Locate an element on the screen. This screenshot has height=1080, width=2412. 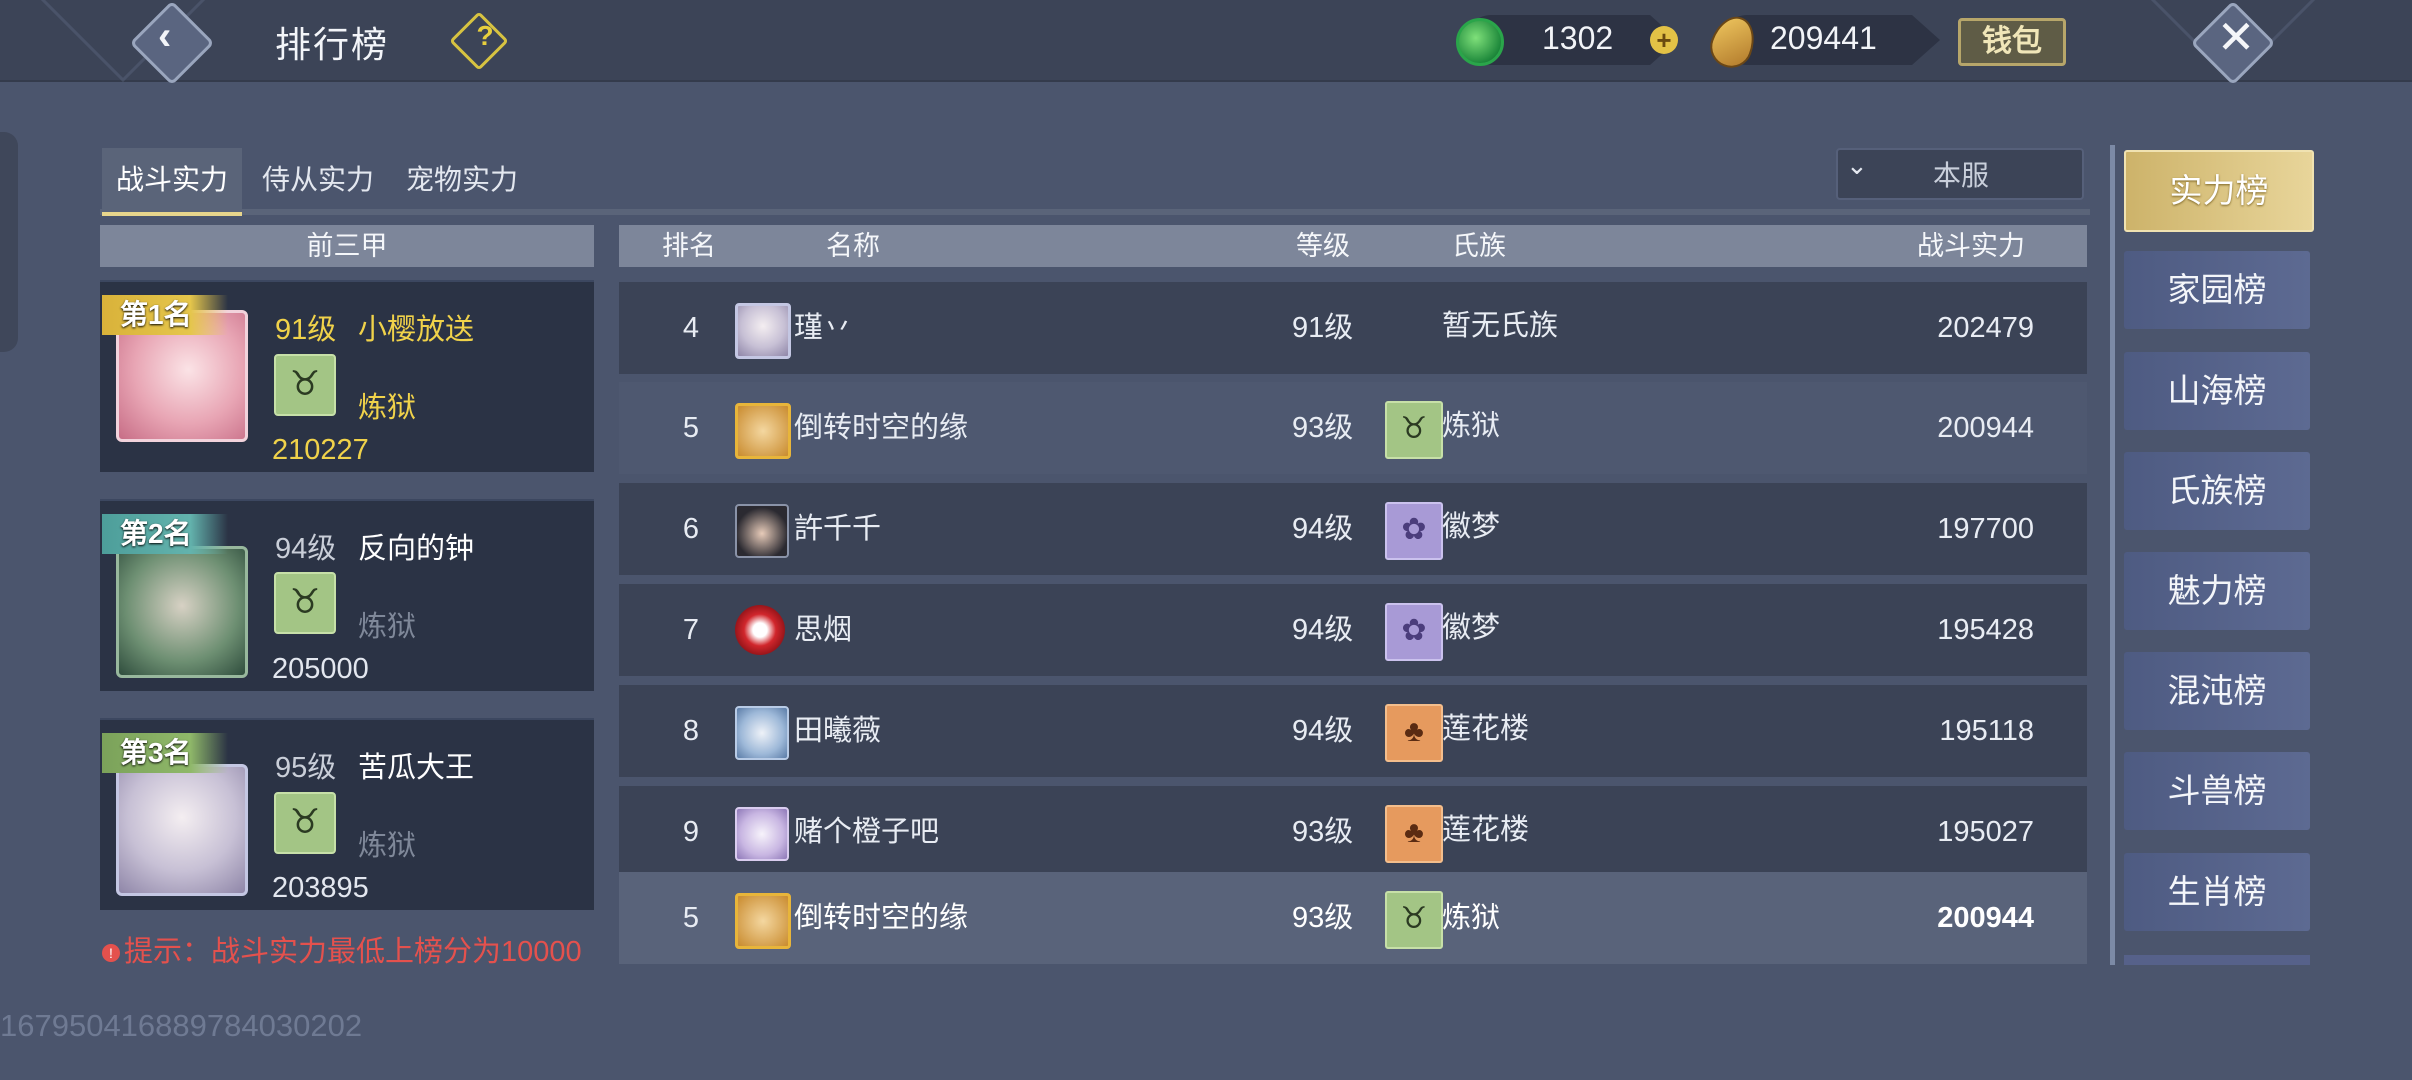
power-value: 203895 is located at coordinates (320, 888).